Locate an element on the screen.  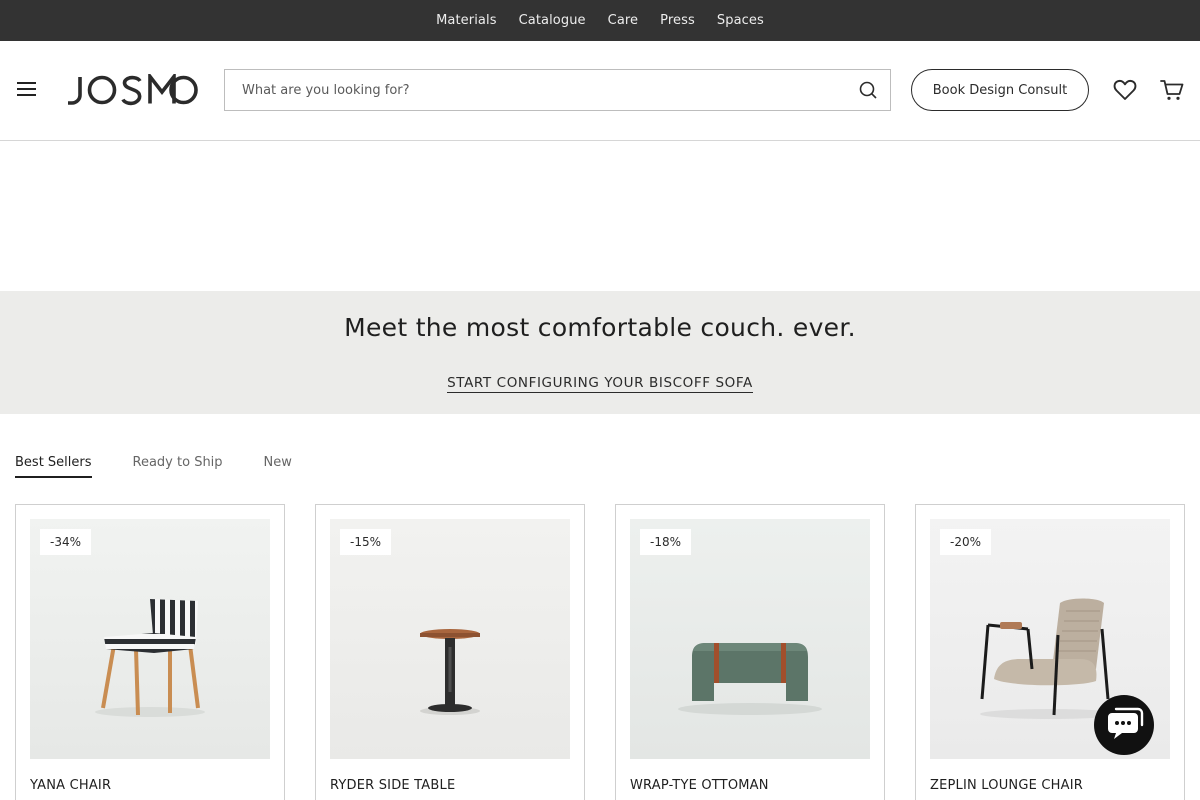
book-design-consult-button: Book Design Consult is located at coordinates (1000, 90).